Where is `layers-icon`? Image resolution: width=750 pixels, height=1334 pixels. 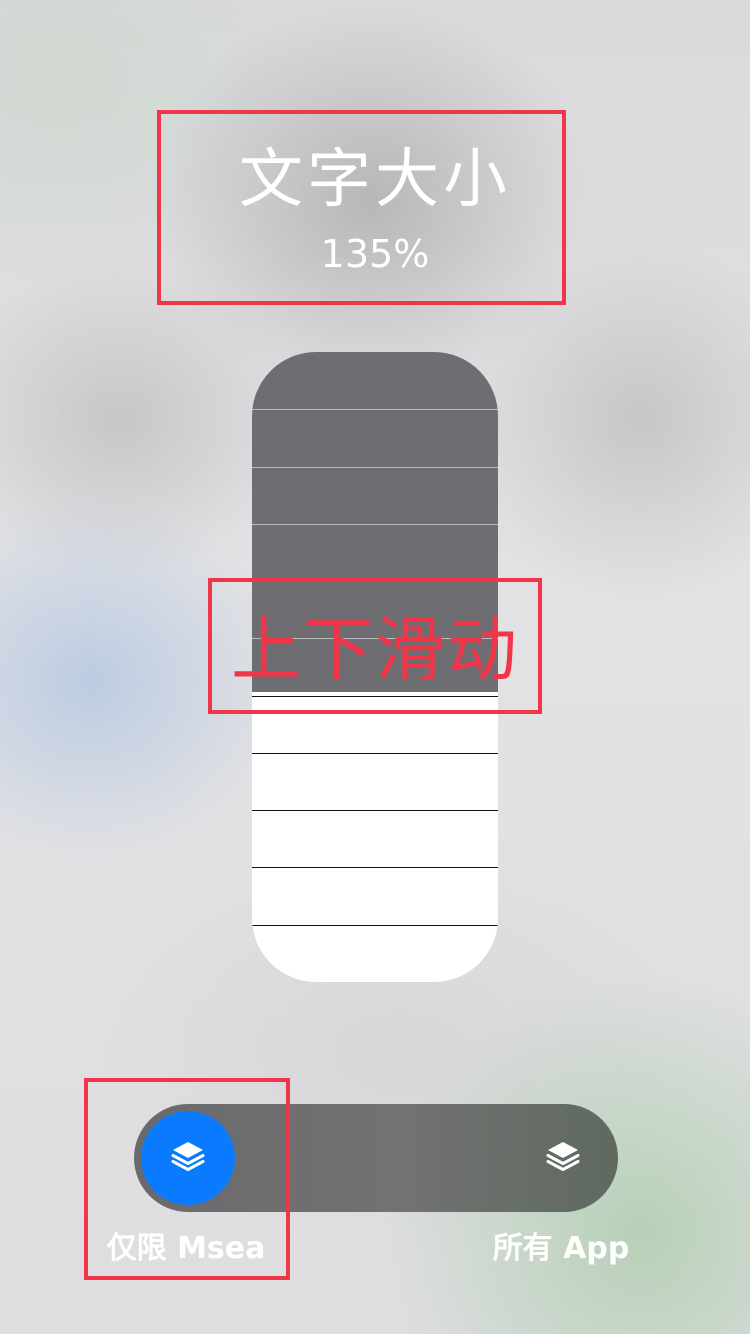 layers-icon is located at coordinates (563, 1158).